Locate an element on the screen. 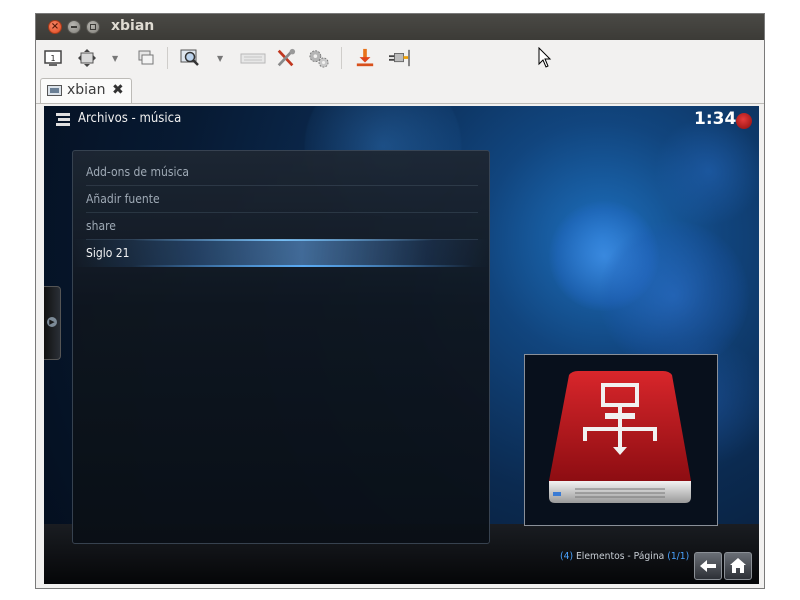  side-menu-tab: ▶ is located at coordinates (52, 323).